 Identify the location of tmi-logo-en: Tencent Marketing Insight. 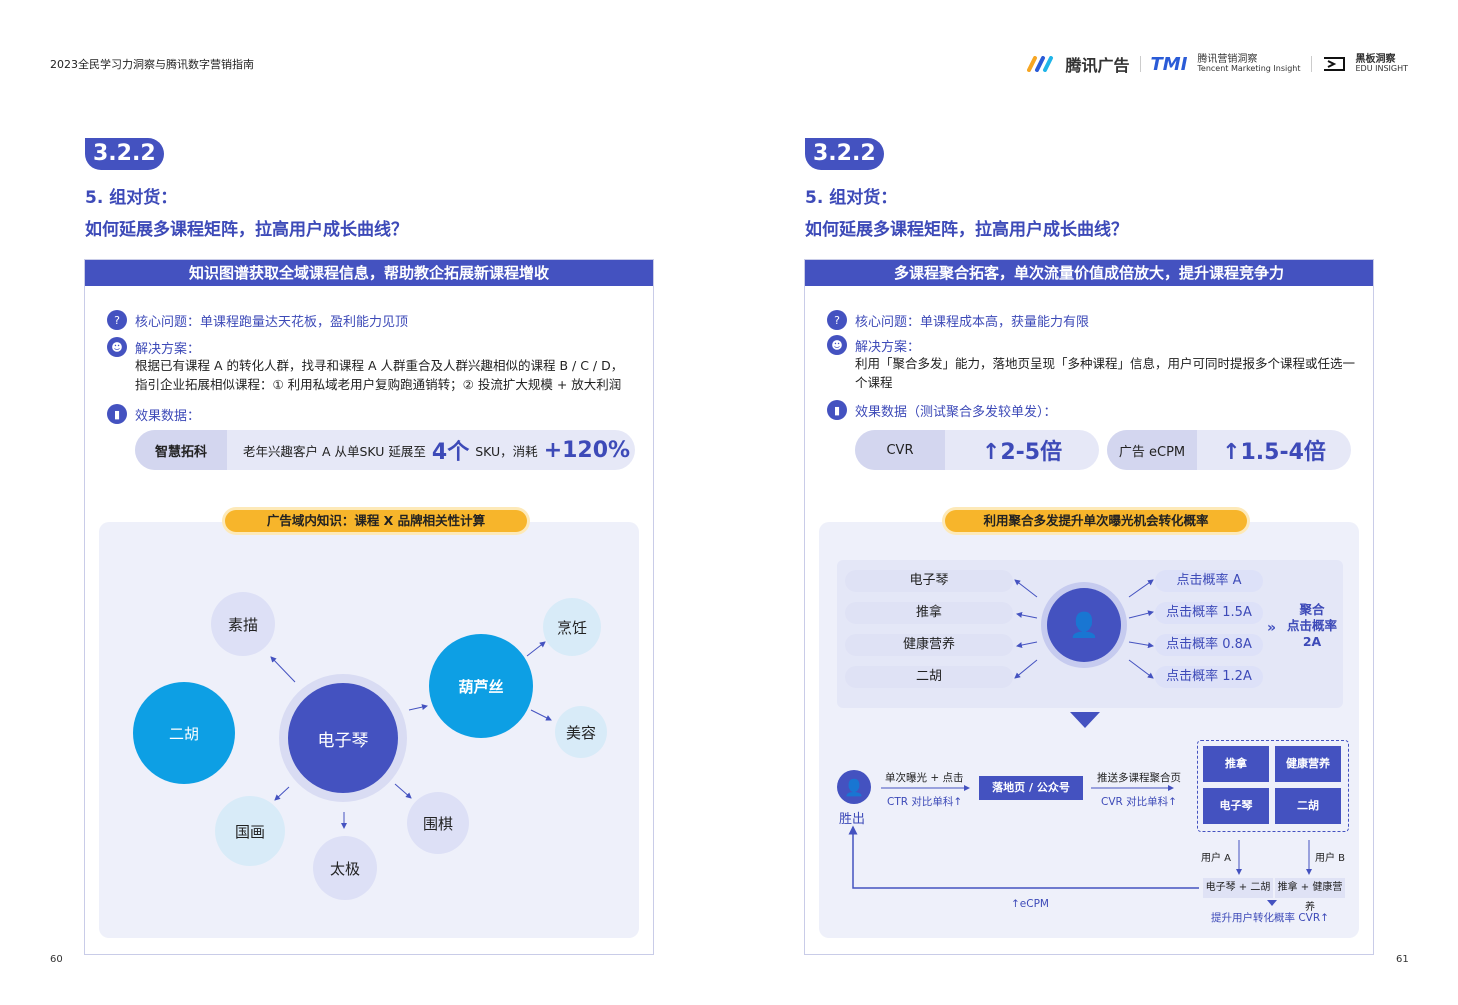
(1249, 68).